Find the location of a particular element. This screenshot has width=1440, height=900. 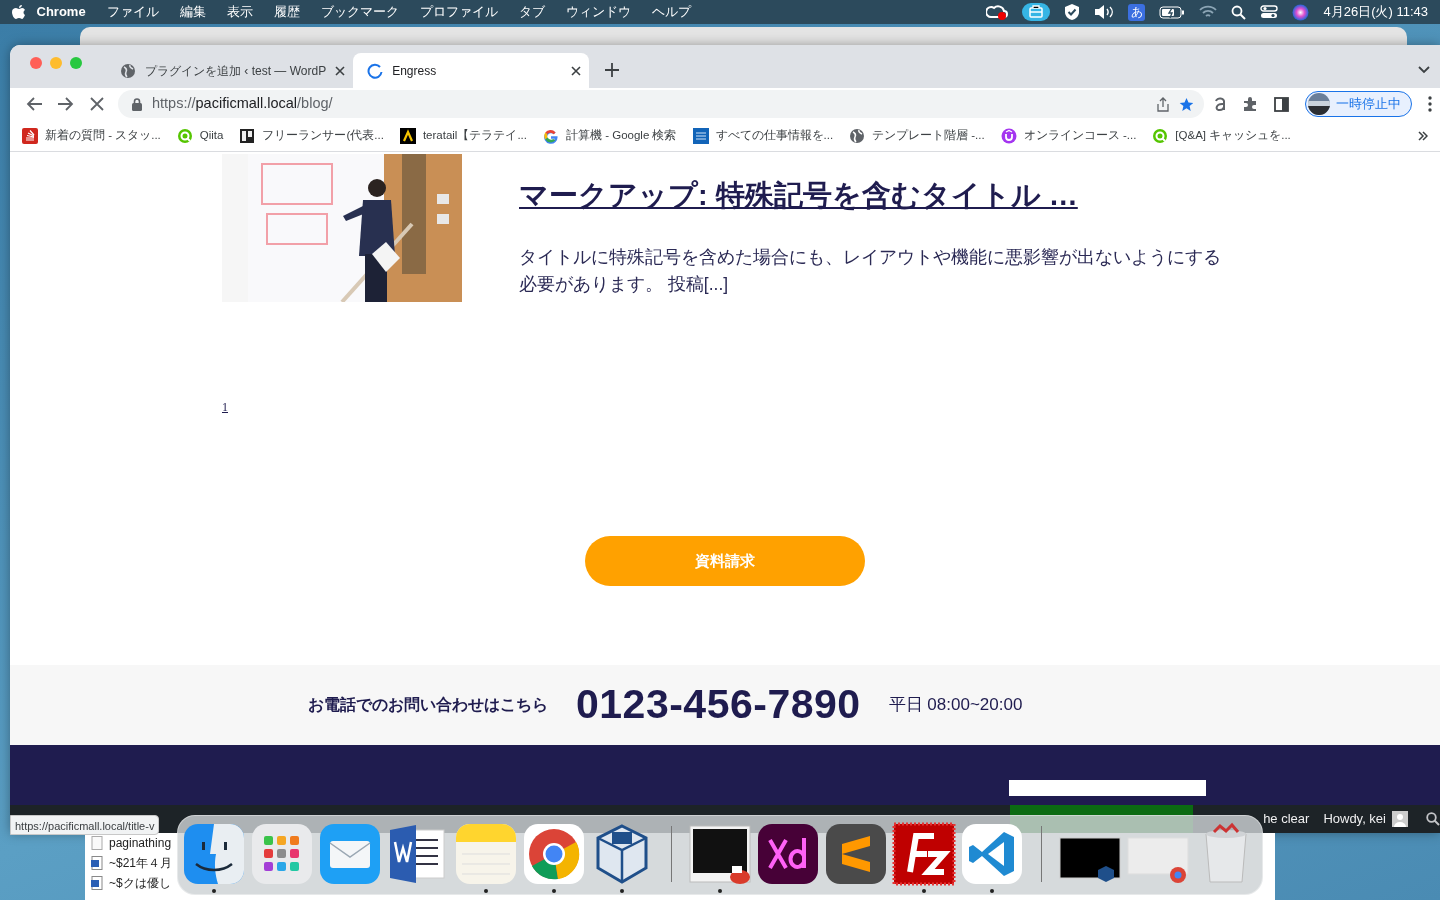

board-icon is located at coordinates (247, 135).